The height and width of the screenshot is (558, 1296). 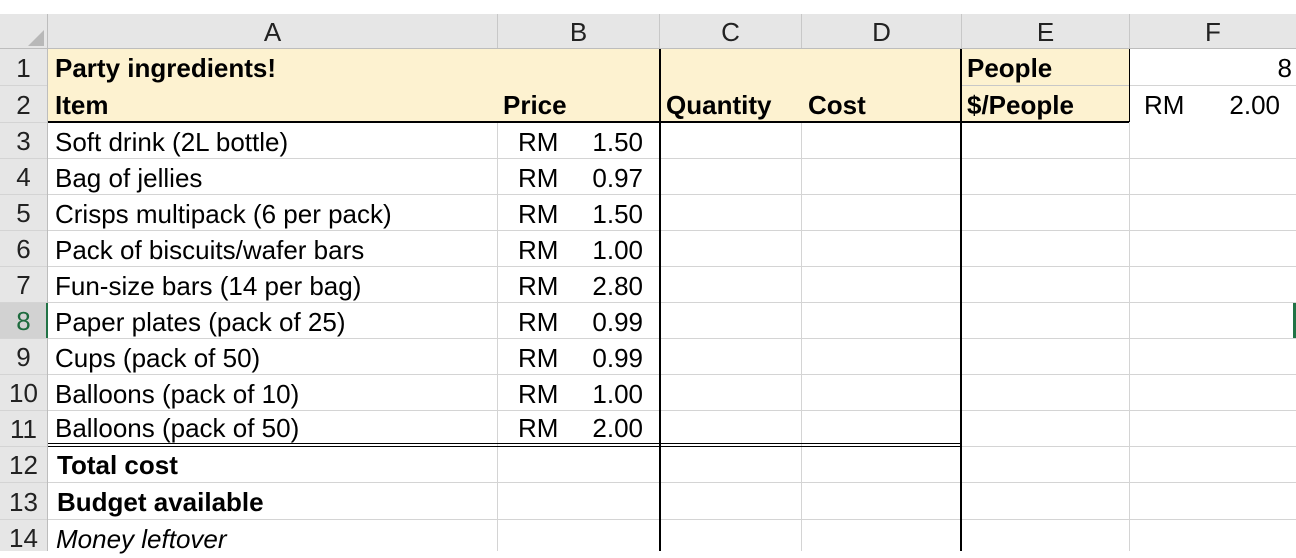 What do you see at coordinates (837, 104) in the screenshot?
I see `cost-header-cell: Cost` at bounding box center [837, 104].